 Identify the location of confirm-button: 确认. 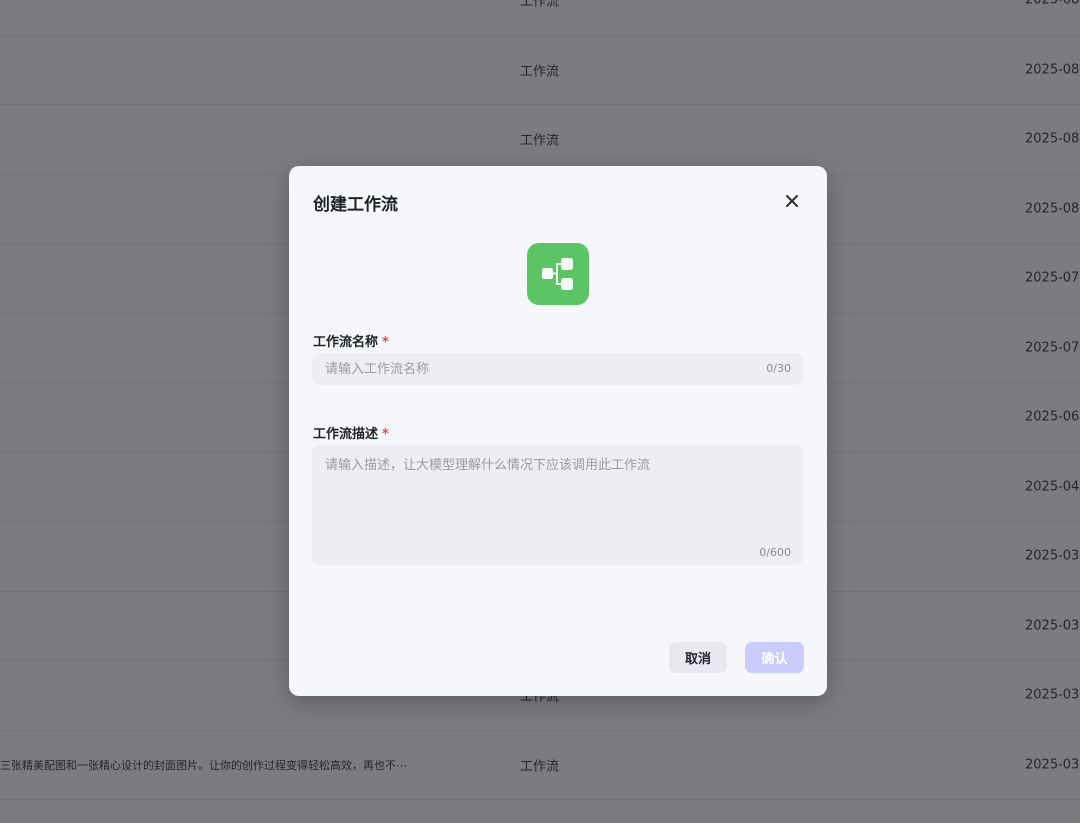
(774, 657).